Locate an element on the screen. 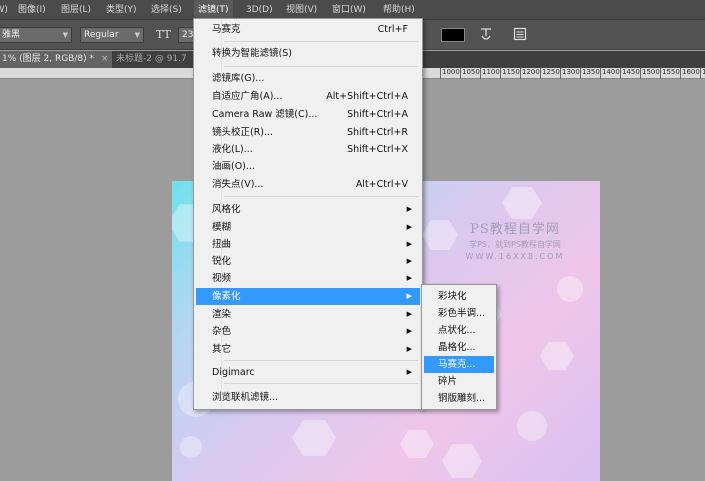  ruler-tick: 1450 is located at coordinates (630, 73).